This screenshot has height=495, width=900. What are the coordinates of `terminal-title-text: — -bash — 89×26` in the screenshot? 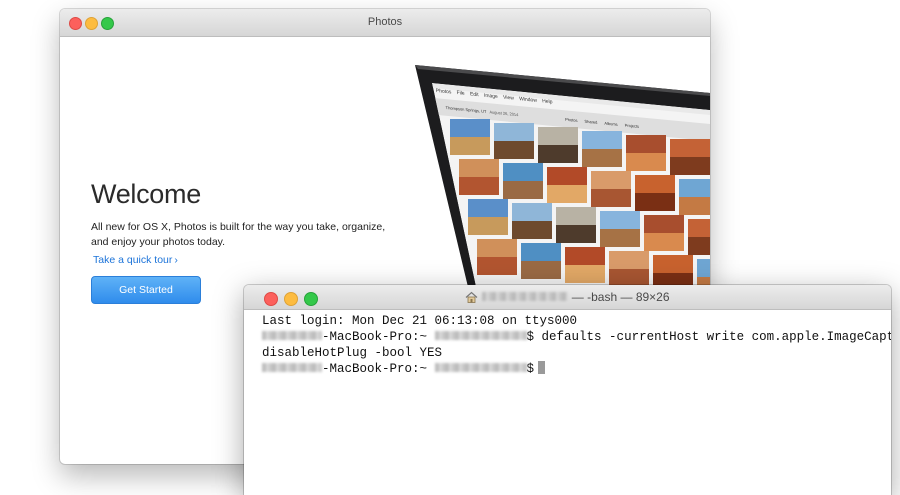 It's located at (620, 297).